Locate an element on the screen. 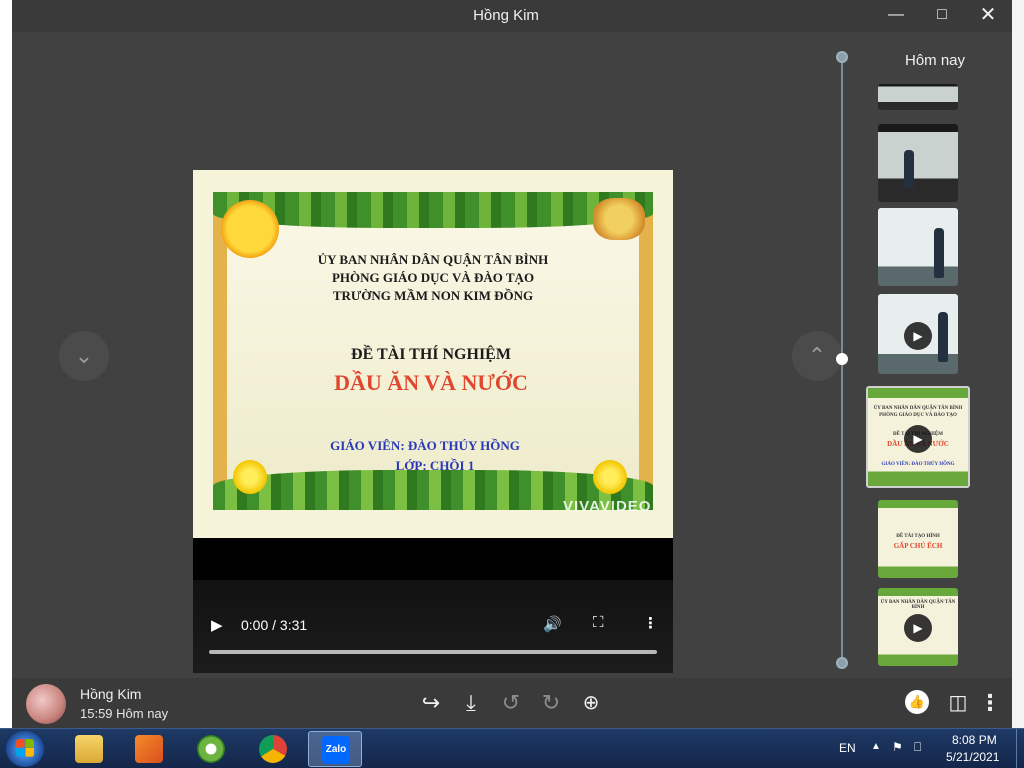 This screenshot has height=768, width=1024. like-button: 👍 is located at coordinates (917, 702).